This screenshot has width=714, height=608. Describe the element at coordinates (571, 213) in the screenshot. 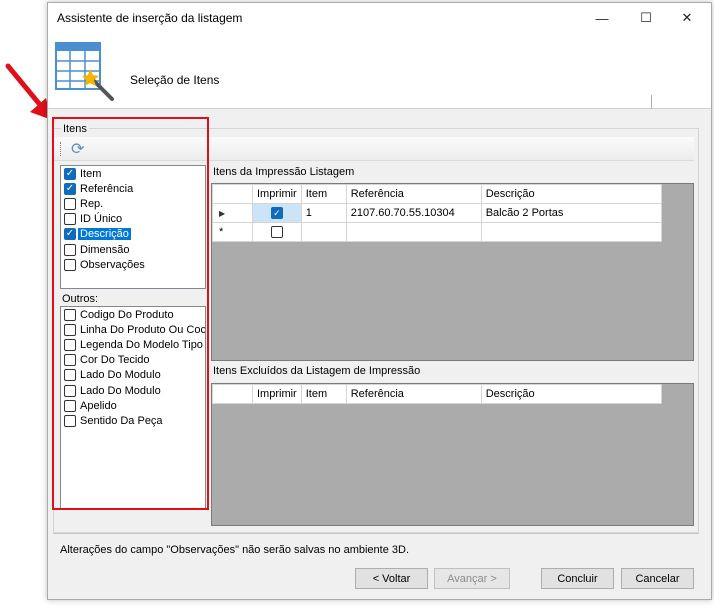

I see `descricao-cell: Balcão 2 Portas` at that location.